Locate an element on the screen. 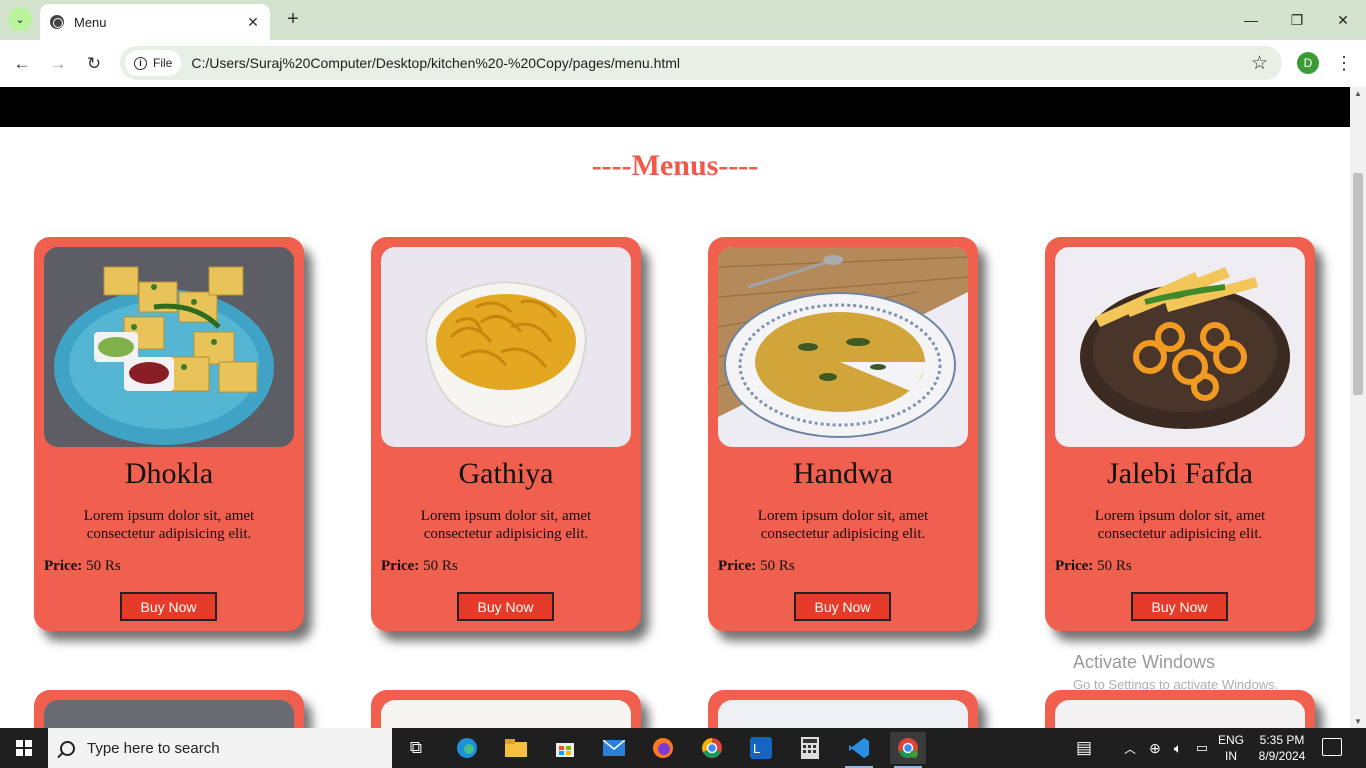 The height and width of the screenshot is (768, 1366). dhokla-image is located at coordinates (169, 347).